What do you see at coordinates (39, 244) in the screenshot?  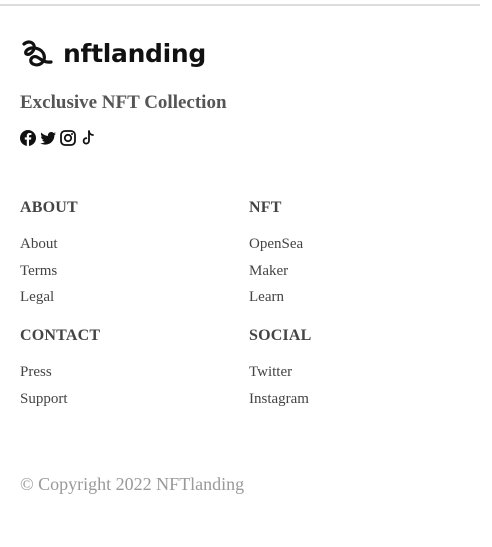 I see `link-about: About` at bounding box center [39, 244].